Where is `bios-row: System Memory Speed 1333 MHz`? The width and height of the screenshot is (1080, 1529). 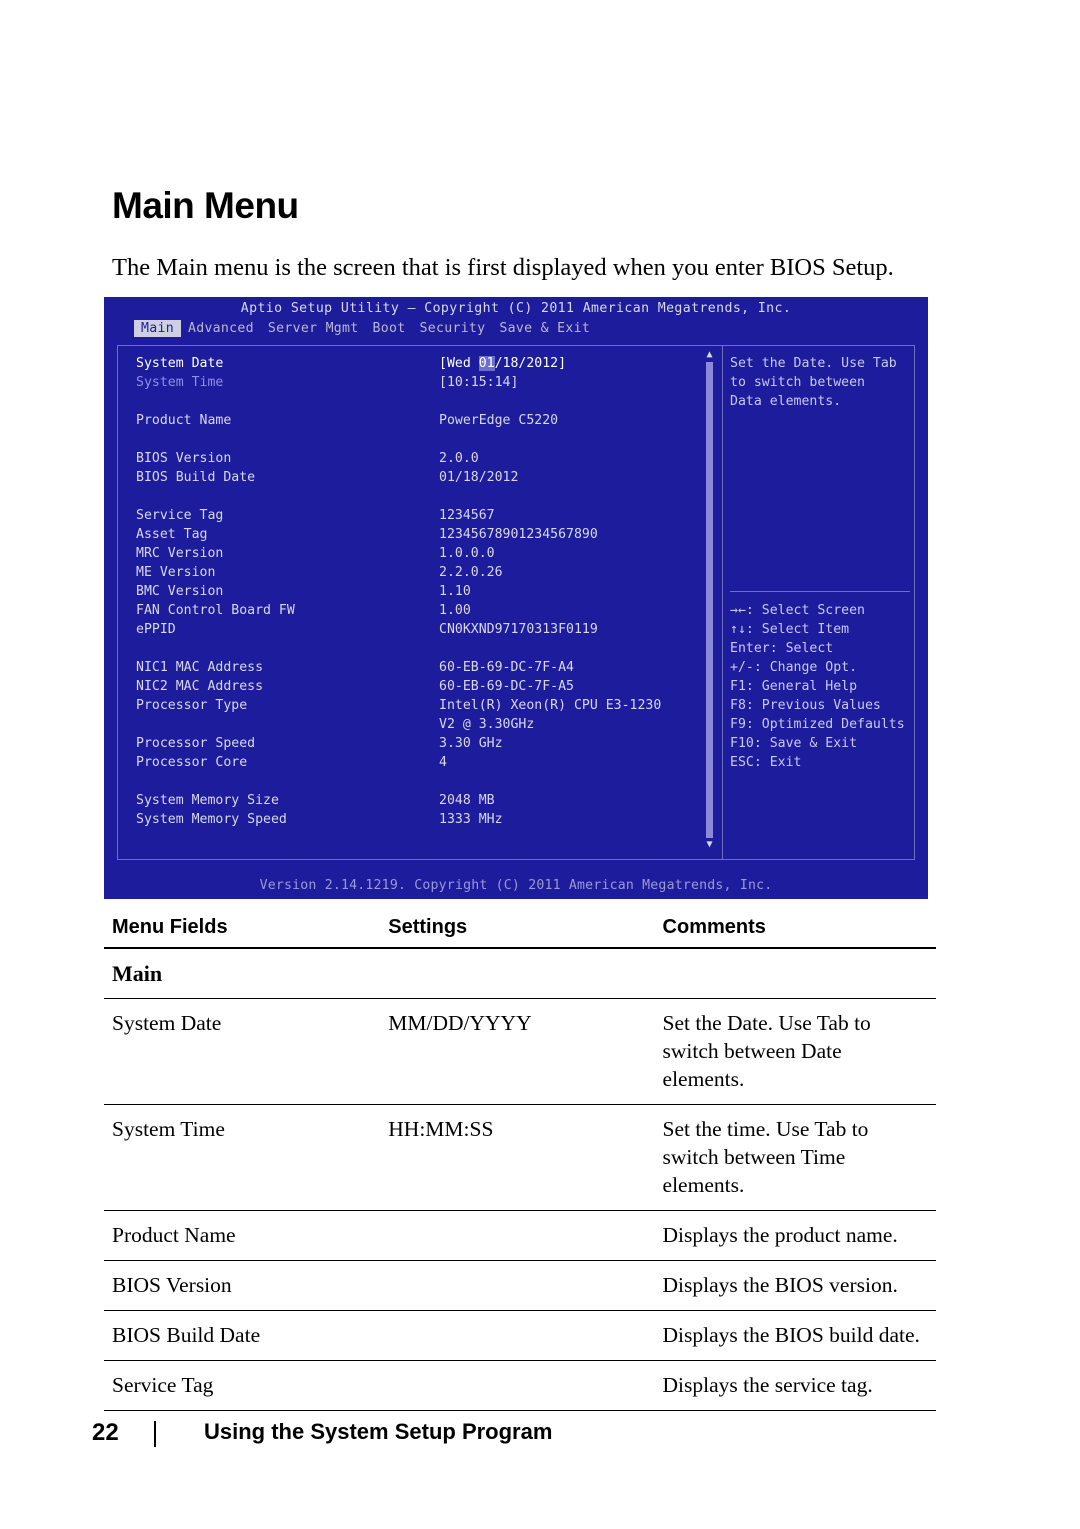
bios-row: System Memory Speed 1333 MHz is located at coordinates (416, 819).